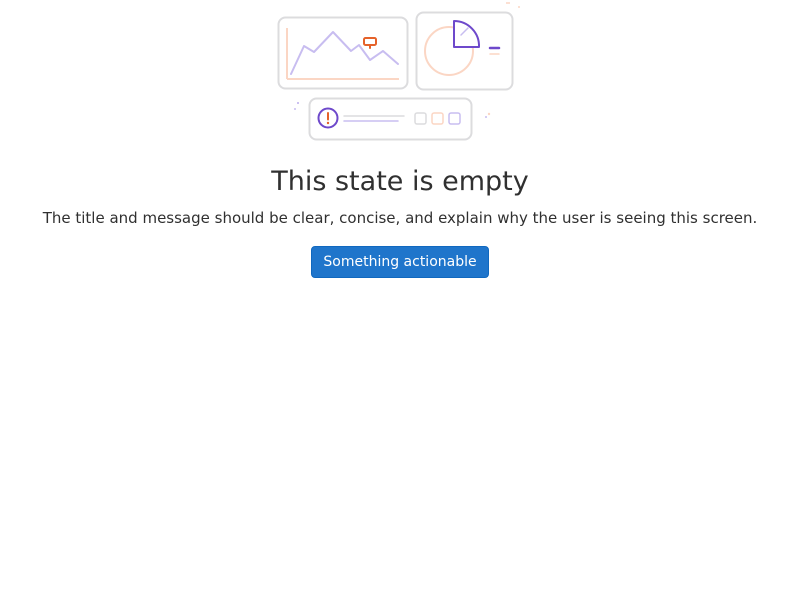  Describe the element at coordinates (390, 119) in the screenshot. I see `alert-card-icon` at that location.